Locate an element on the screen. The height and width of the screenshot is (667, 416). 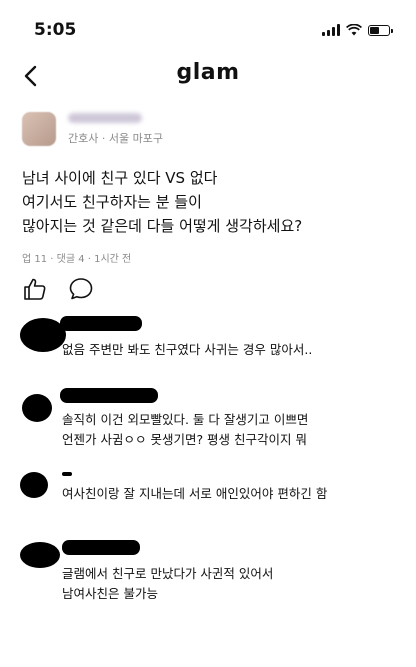
comment-line: 솔직히 이건 외모빨있다. 둘 다 잘생기고 이쁘면 is located at coordinates (185, 419).